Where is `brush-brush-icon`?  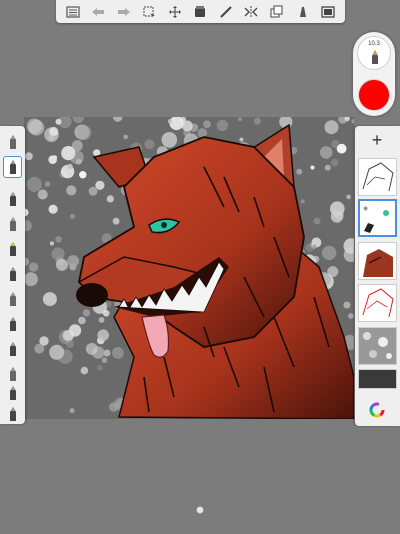 brush-brush-icon is located at coordinates (12, 274).